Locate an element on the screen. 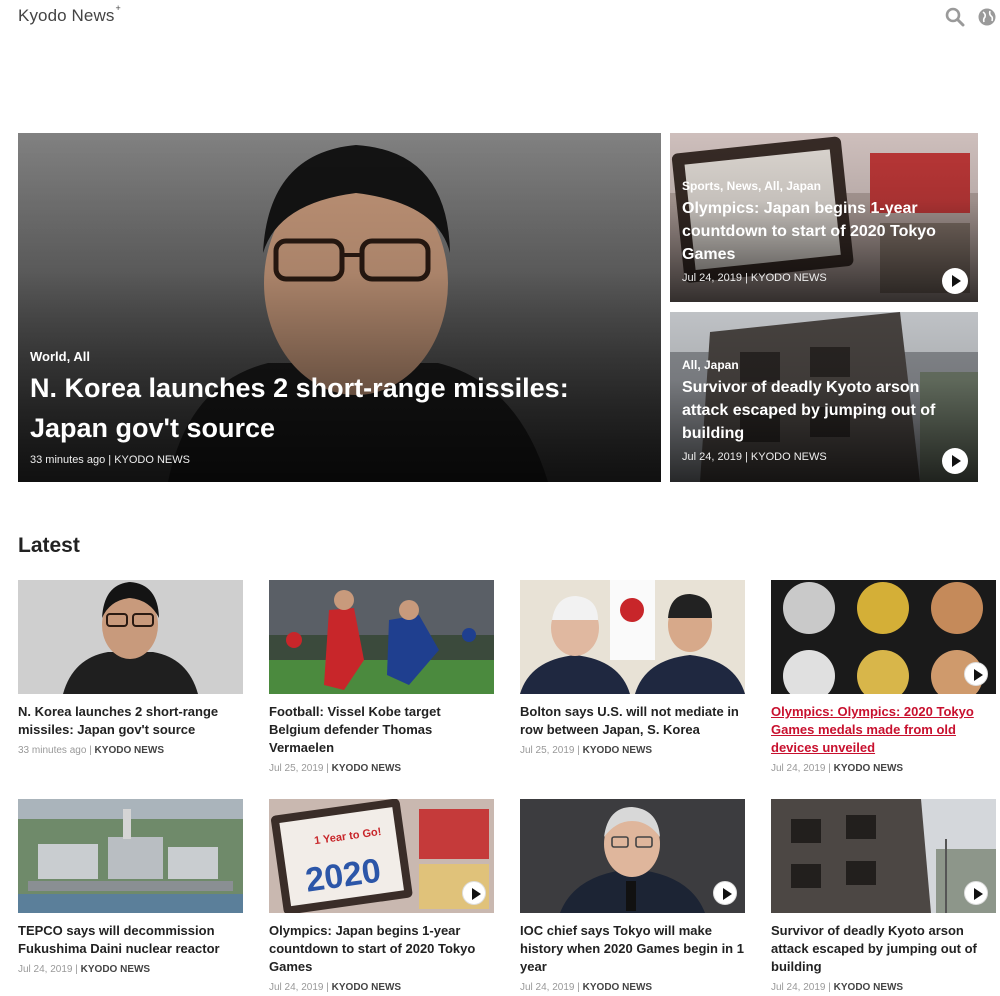  globe-icon is located at coordinates (987, 17).